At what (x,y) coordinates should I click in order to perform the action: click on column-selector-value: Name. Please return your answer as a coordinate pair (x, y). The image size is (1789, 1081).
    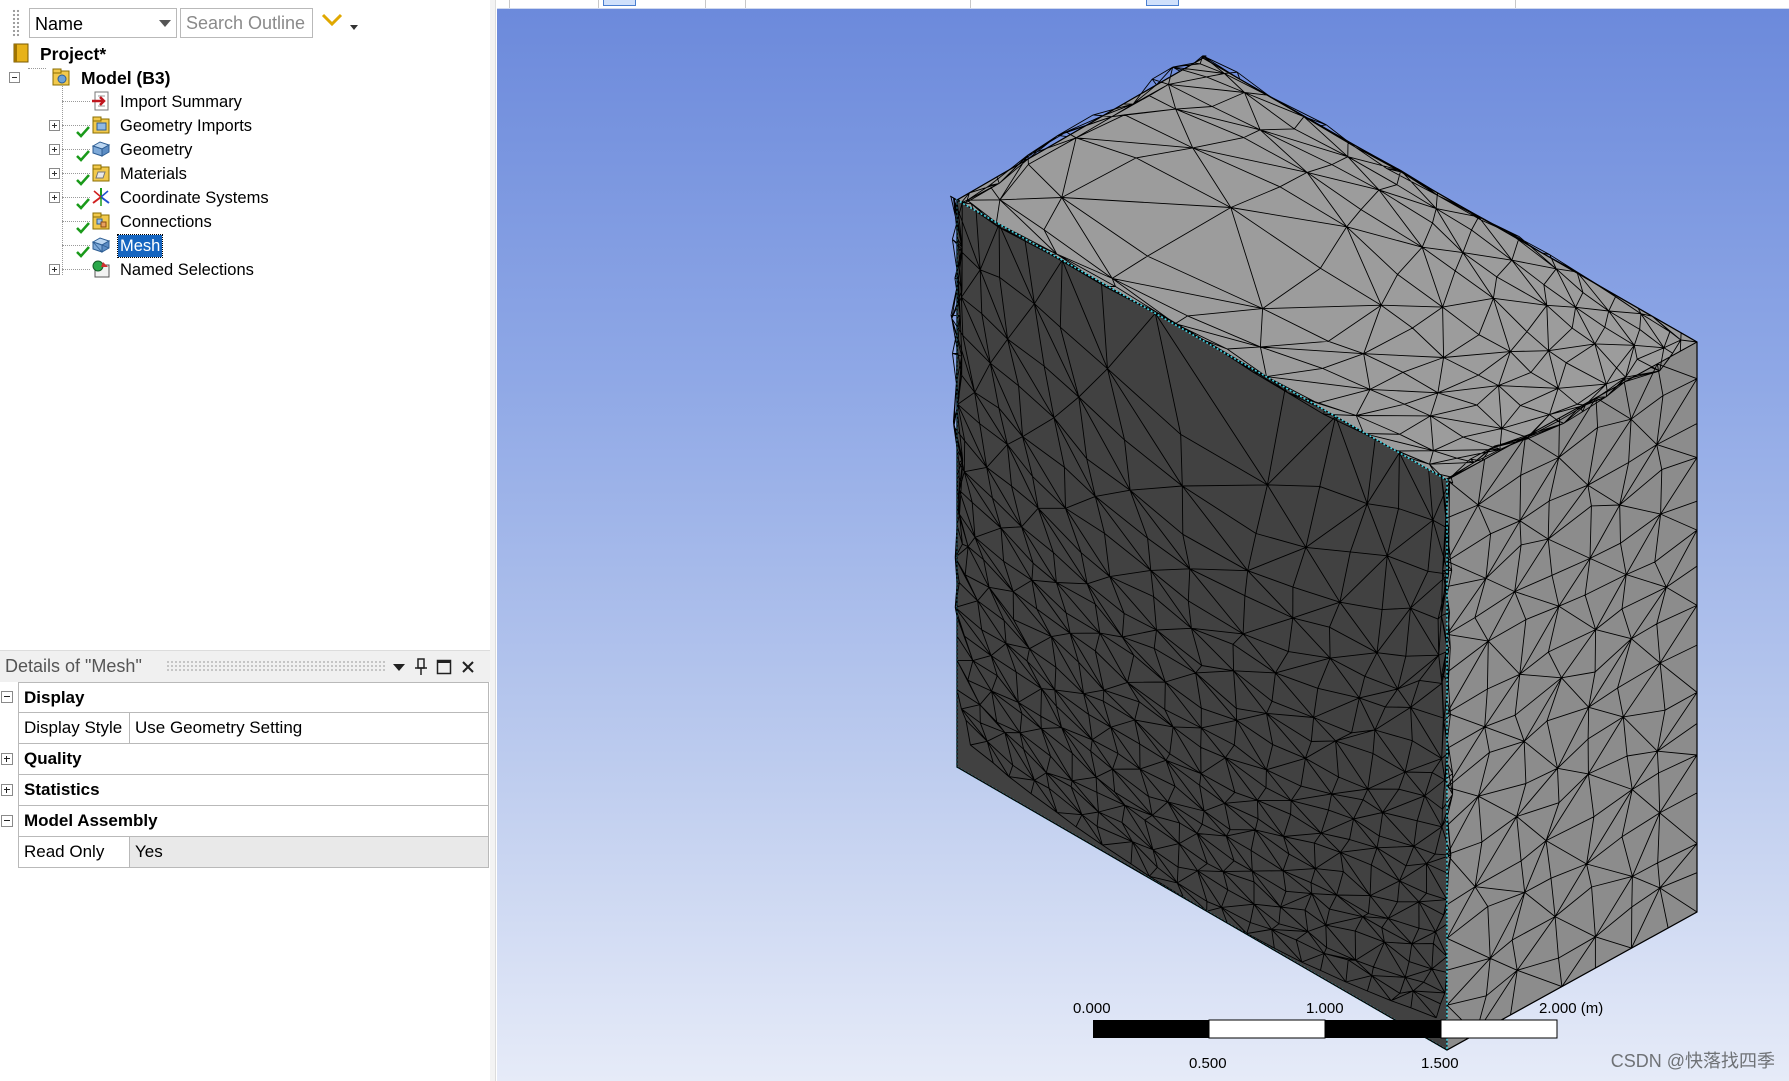
    Looking at the image, I should click on (59, 24).